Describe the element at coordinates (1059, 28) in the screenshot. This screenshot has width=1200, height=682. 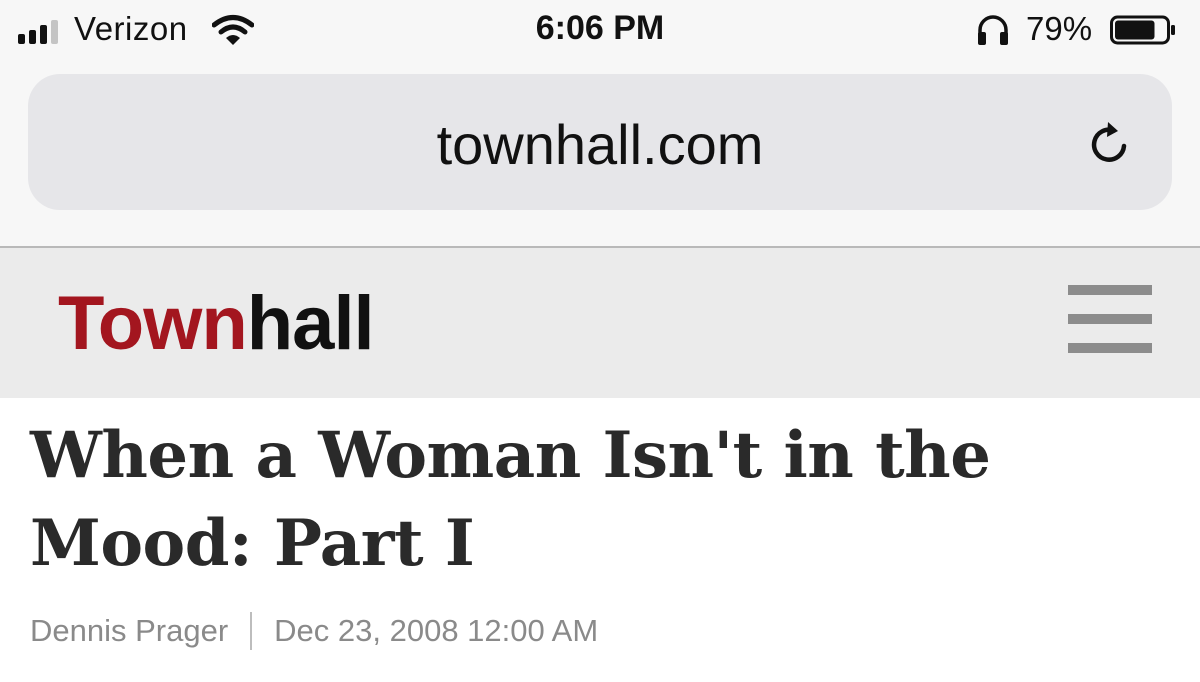
I see `battery-percent: 79%` at that location.